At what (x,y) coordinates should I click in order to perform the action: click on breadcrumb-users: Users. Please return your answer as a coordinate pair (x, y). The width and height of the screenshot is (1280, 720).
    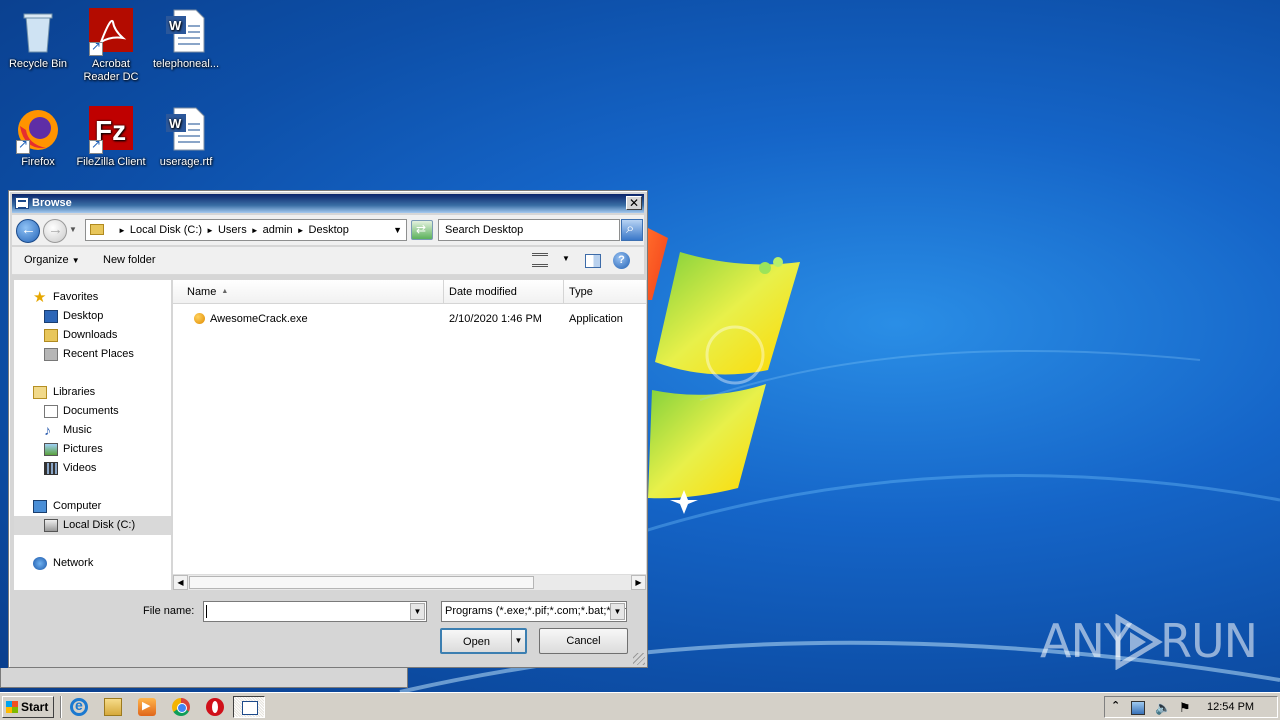
    Looking at the image, I should click on (232, 230).